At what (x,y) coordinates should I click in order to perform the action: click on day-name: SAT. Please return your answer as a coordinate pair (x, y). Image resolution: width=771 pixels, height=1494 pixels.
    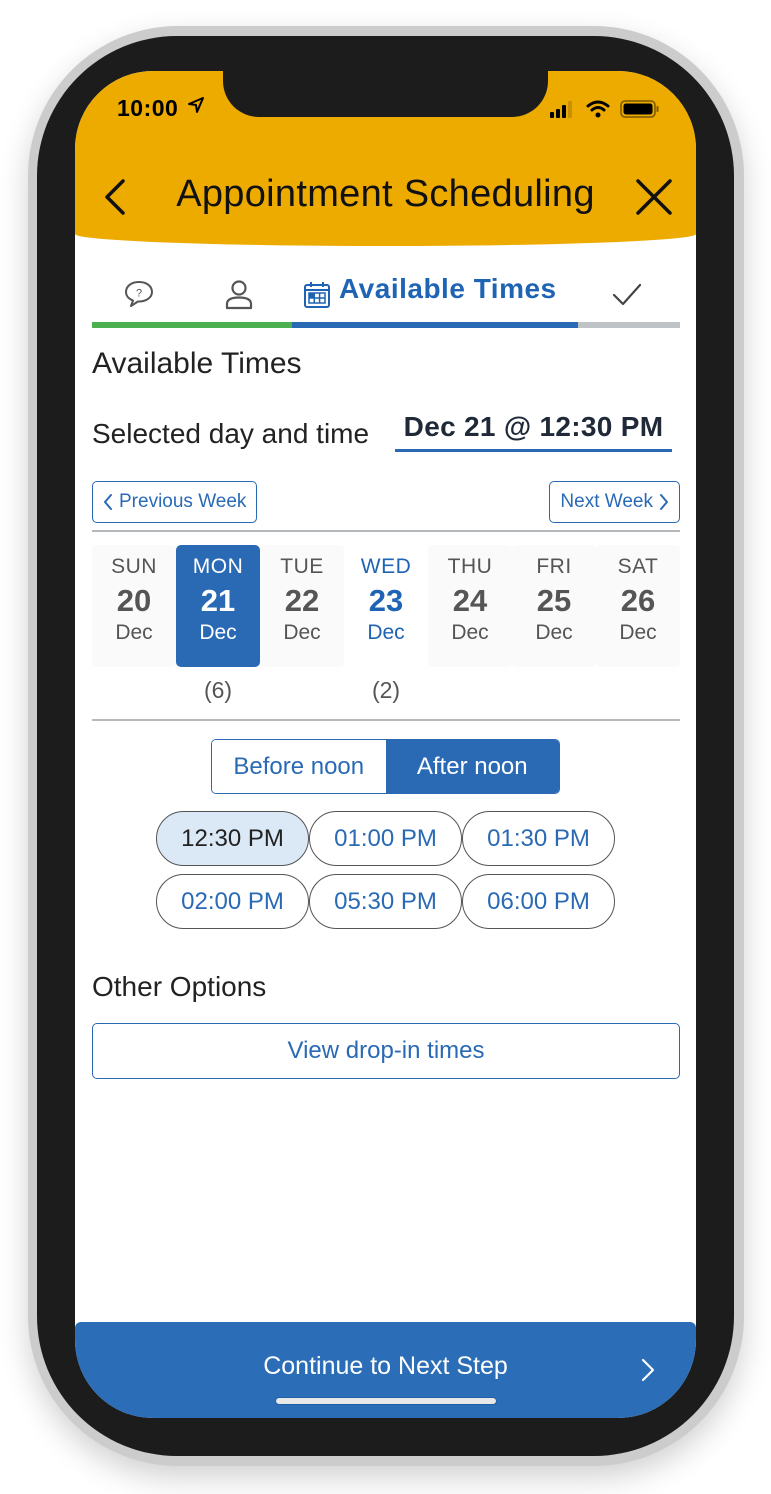
    Looking at the image, I should click on (638, 566).